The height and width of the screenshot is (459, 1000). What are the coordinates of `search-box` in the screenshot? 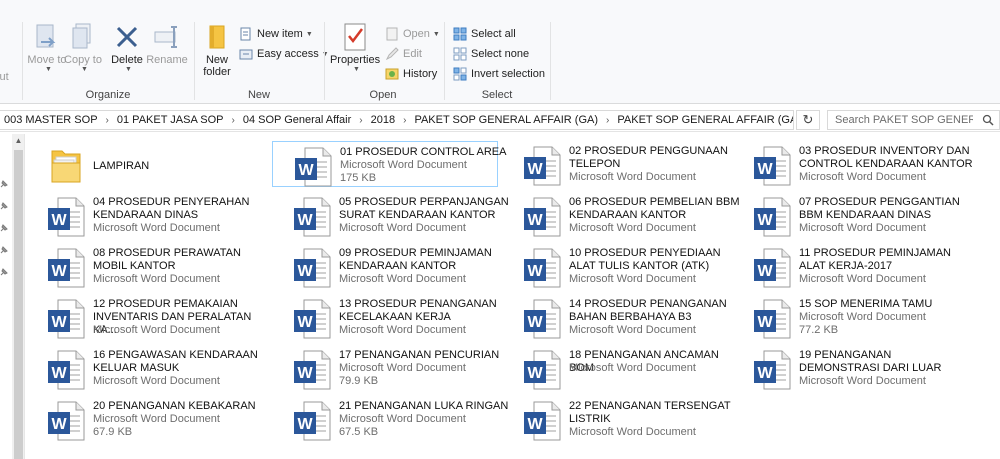 It's located at (913, 120).